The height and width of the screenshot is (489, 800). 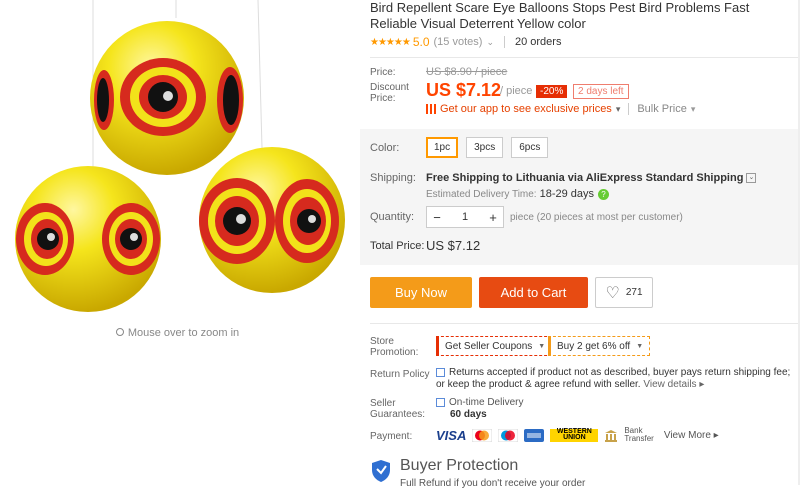 What do you see at coordinates (493, 217) in the screenshot?
I see `quantity-increase-button: +` at bounding box center [493, 217].